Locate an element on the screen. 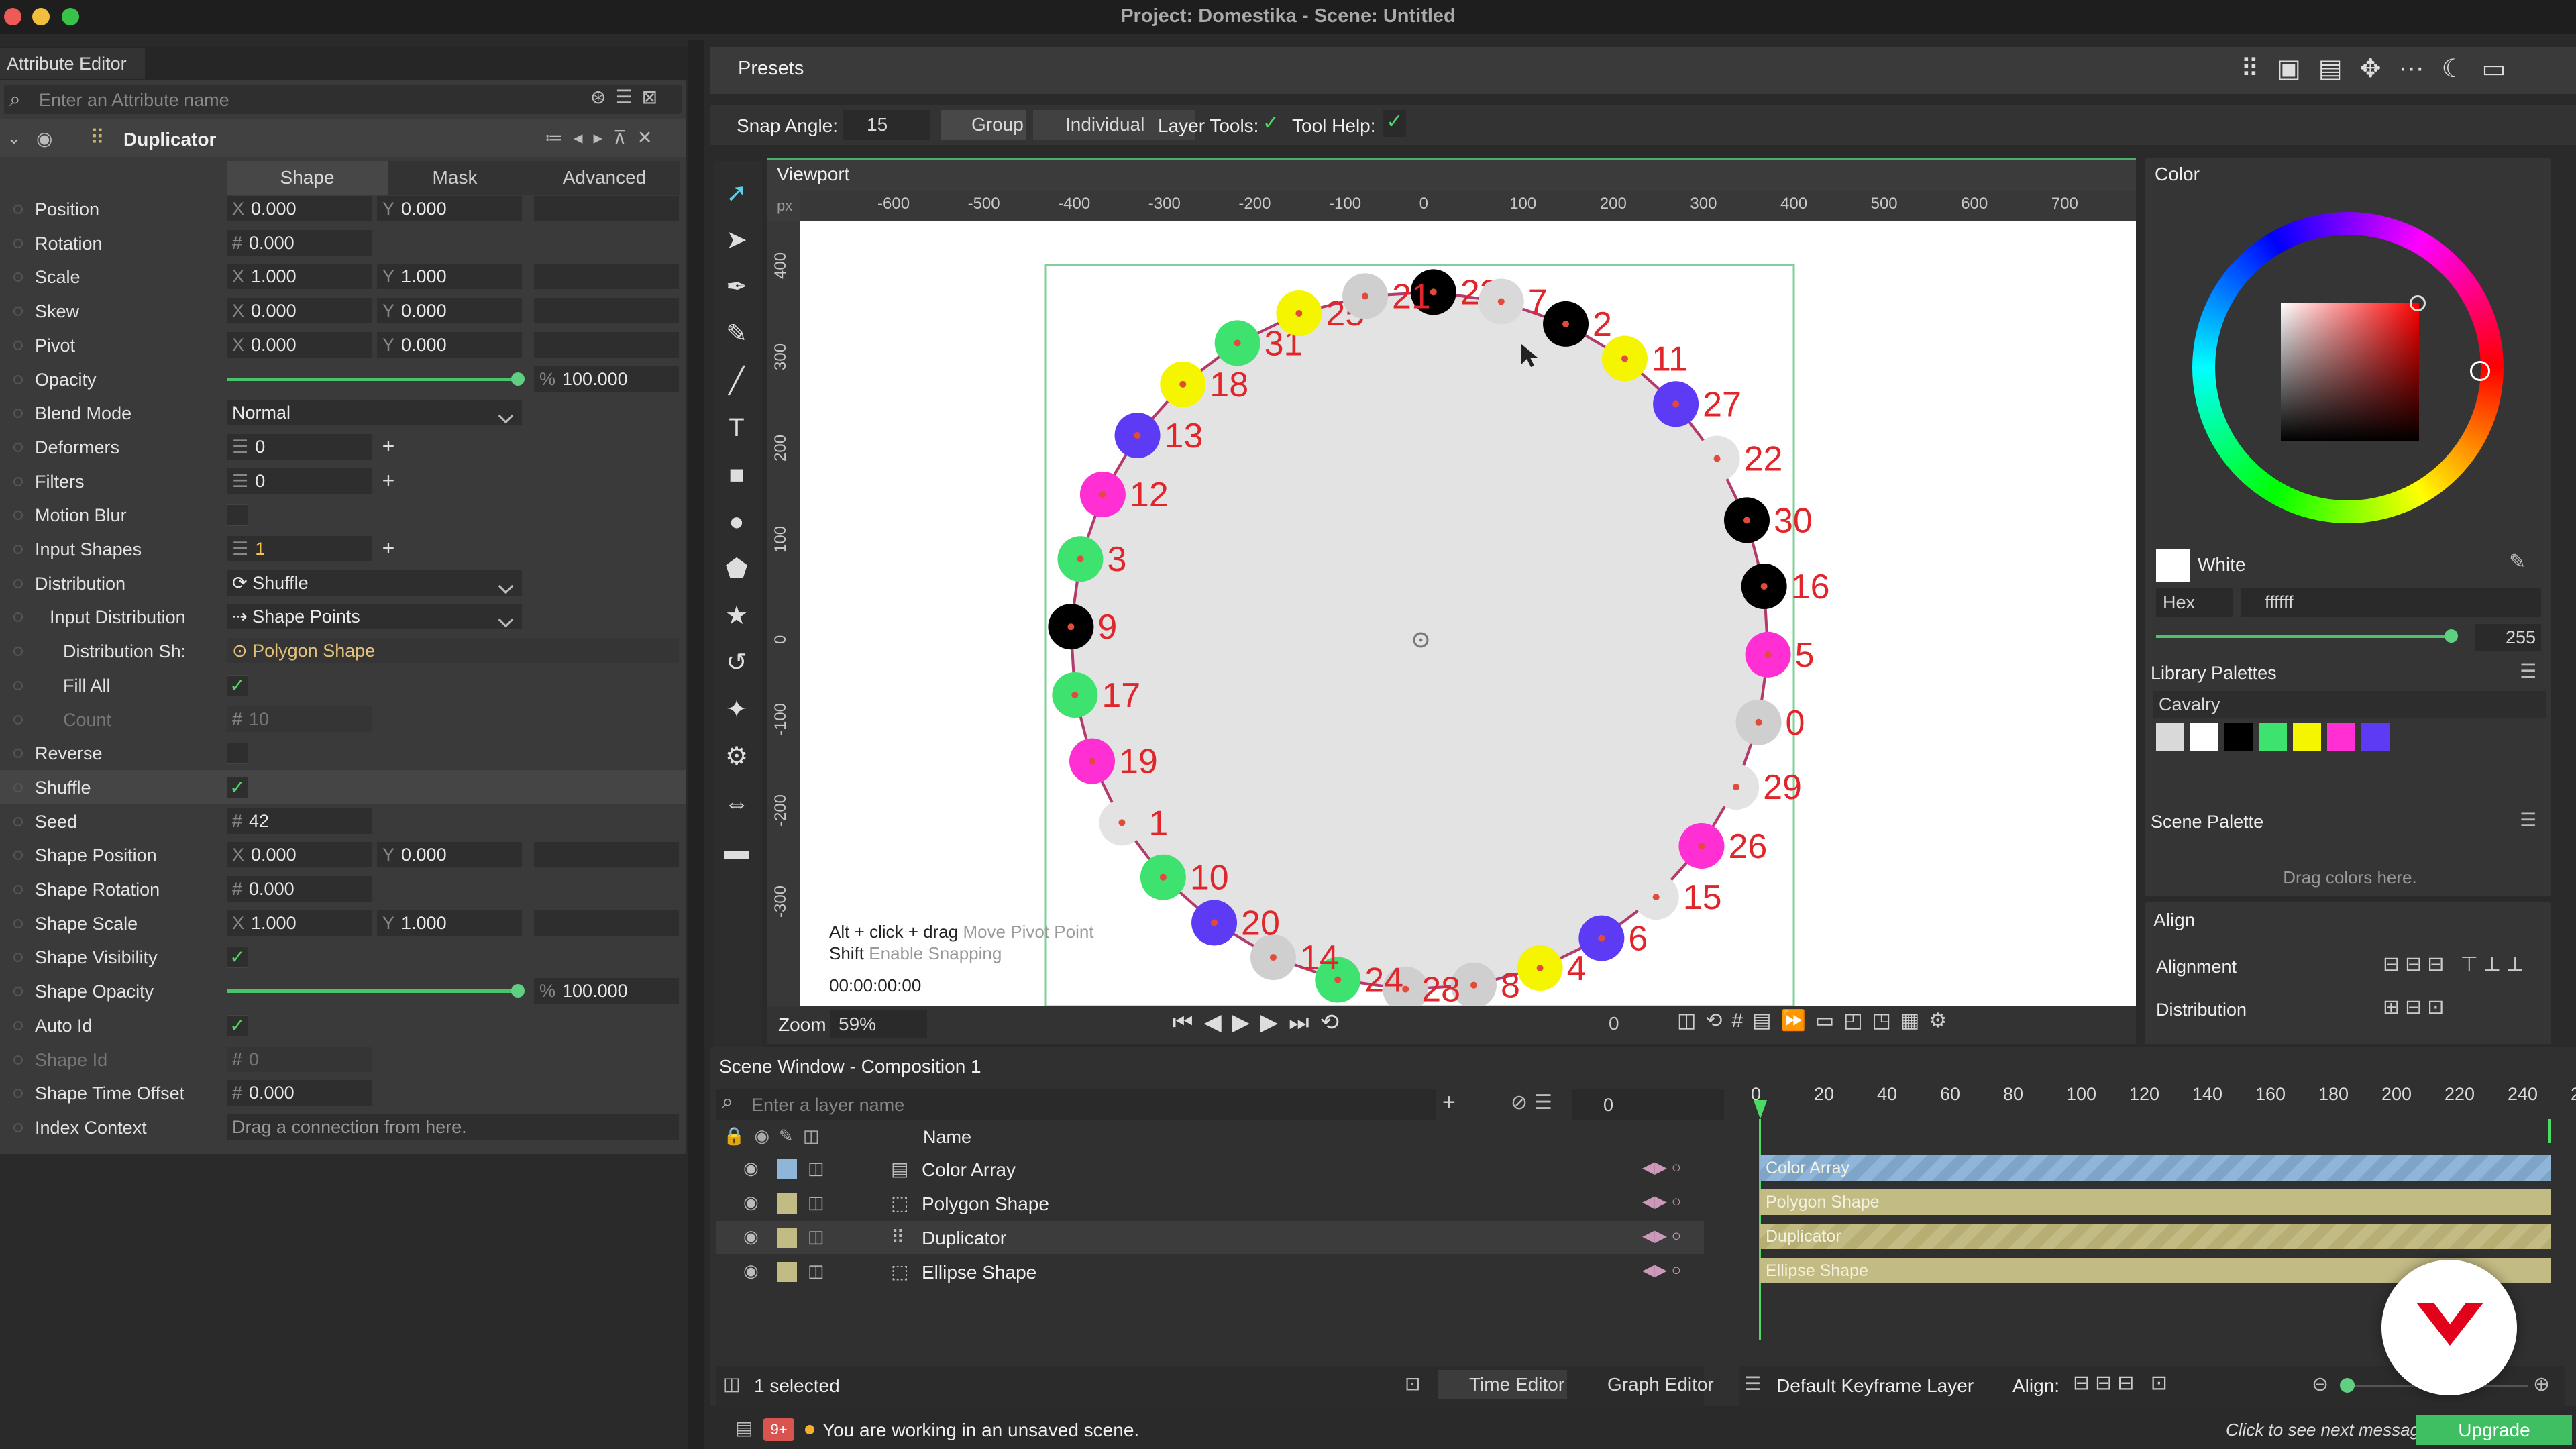  y-field: Y 1.000 is located at coordinates (449, 923).